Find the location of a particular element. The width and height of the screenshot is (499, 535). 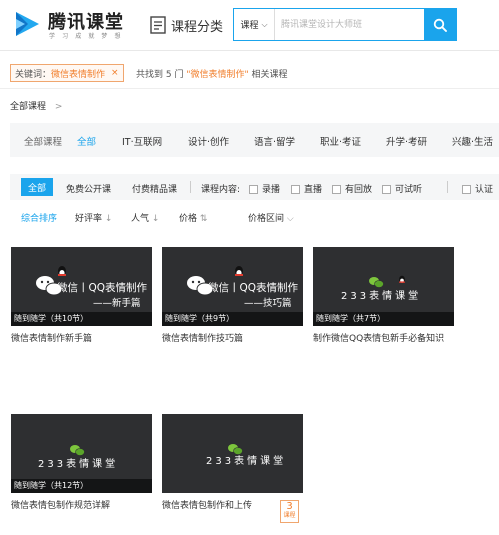

filter-live-checkbox: 直播 is located at coordinates (306, 188).